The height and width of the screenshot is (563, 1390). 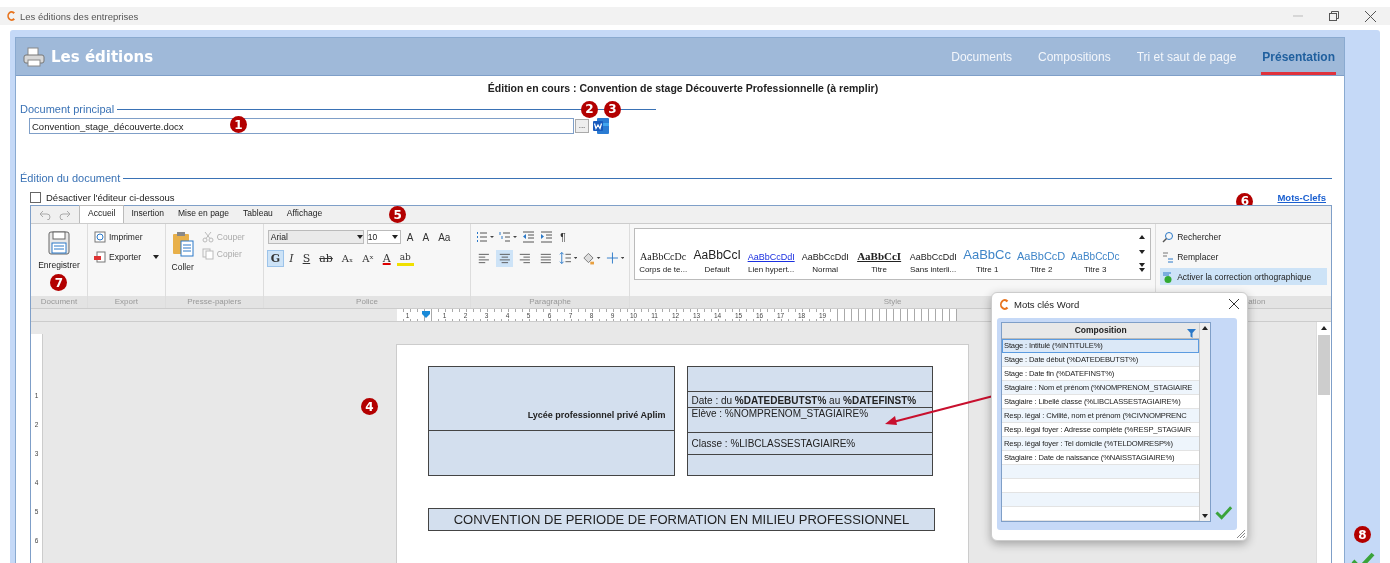 What do you see at coordinates (809, 399) in the screenshot?
I see `table-cell: Date : du %DATEDEBUTST% au %DATEFINST%` at bounding box center [809, 399].